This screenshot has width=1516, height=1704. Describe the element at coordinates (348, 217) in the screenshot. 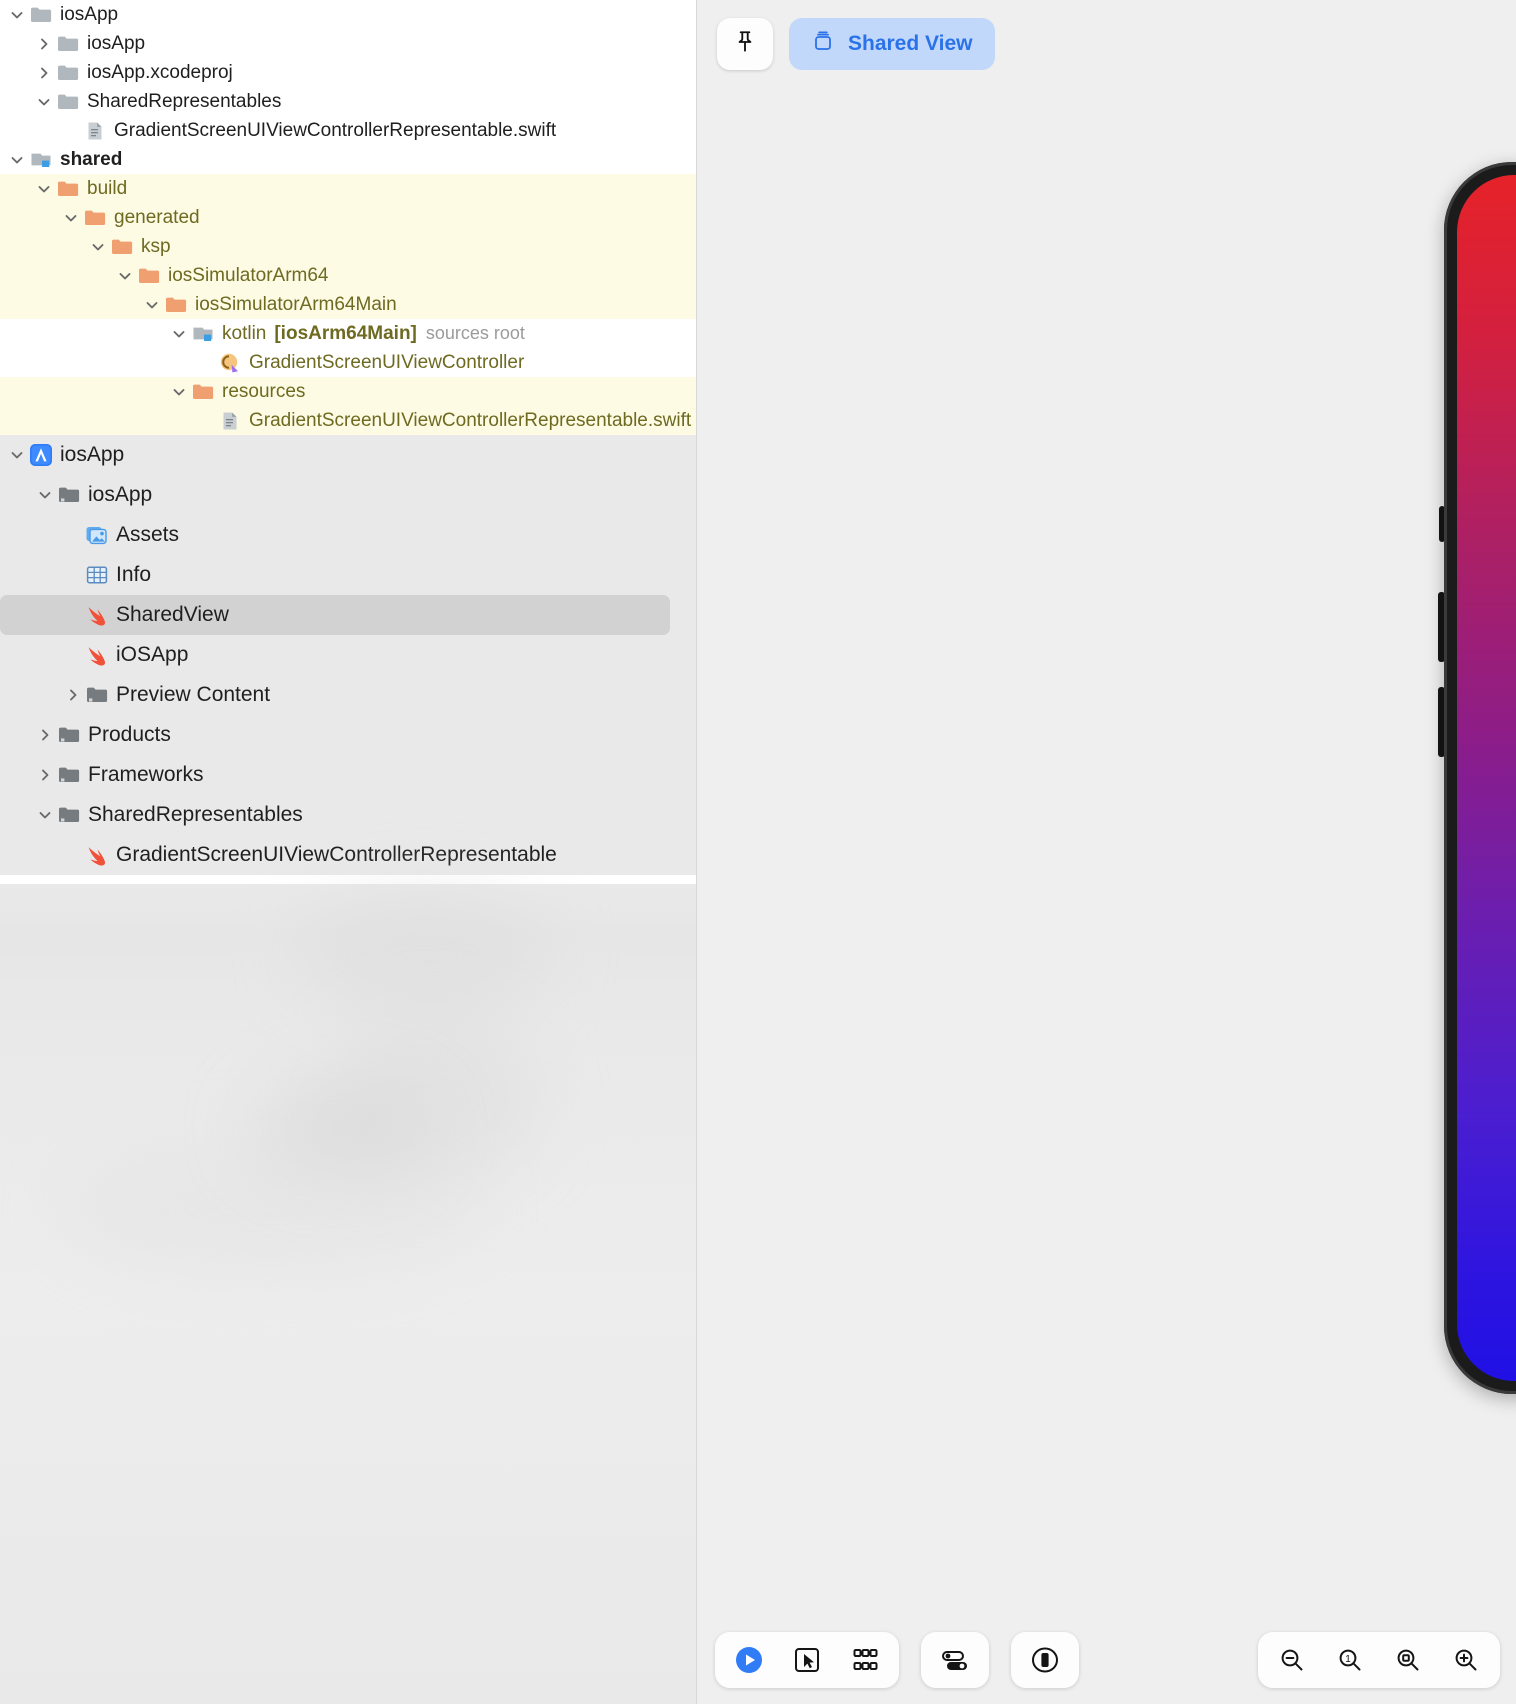

I see `tree-row: generated` at that location.